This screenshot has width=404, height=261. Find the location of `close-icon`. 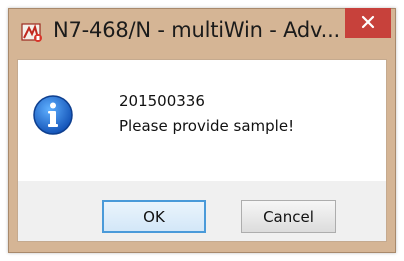

close-icon is located at coordinates (368, 23).